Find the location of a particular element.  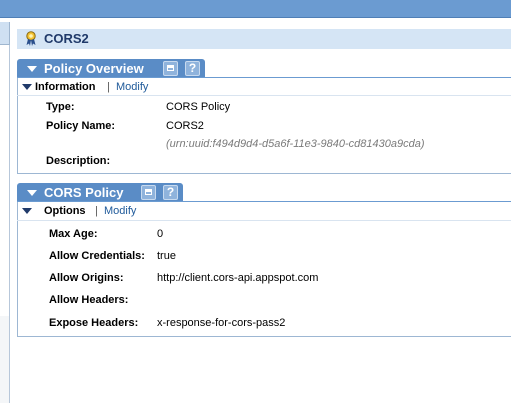

type-value: CORS Policy is located at coordinates (198, 107).